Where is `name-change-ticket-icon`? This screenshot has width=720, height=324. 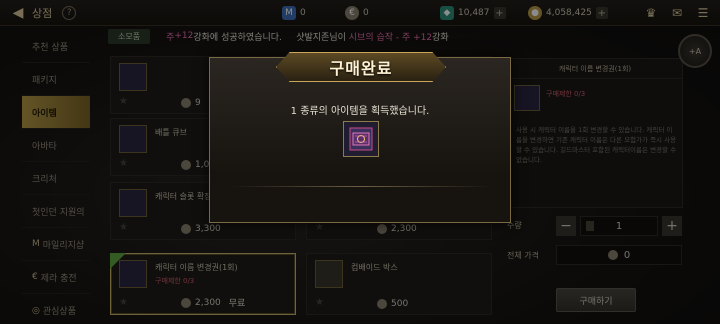
name-change-ticket-icon is located at coordinates (361, 139).